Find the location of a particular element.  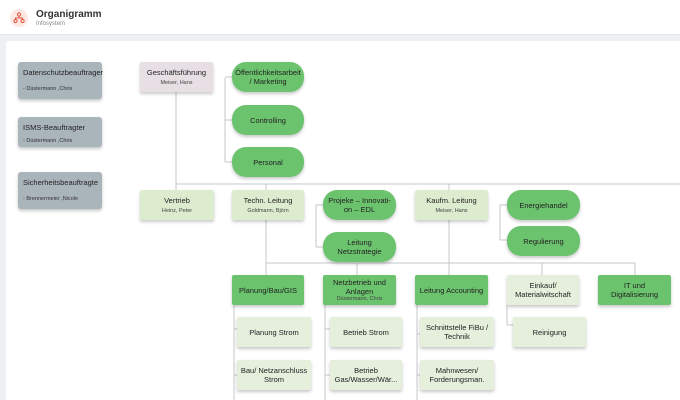

node-title: Mahnwesen/ Forderungsman. is located at coordinates (457, 375).